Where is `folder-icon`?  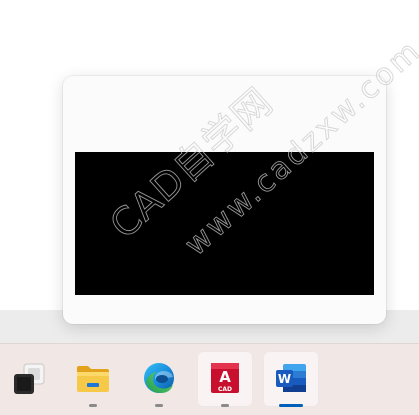
folder-icon is located at coordinates (93, 379).